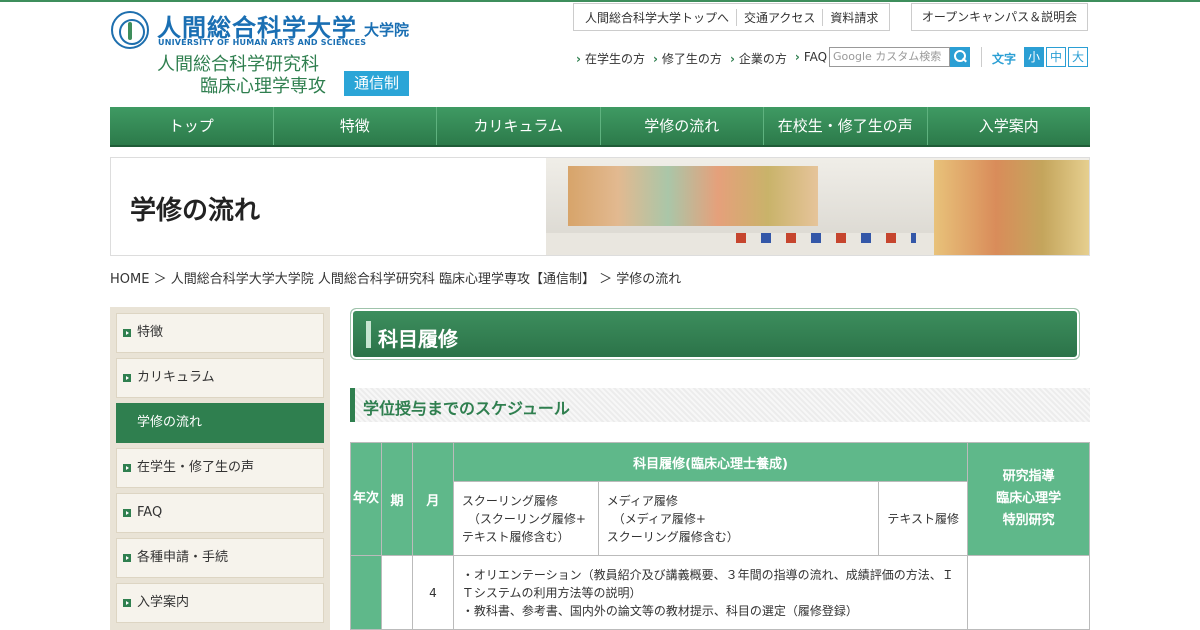  I want to click on nav-voices: 在校生・修了生の声, so click(846, 126).